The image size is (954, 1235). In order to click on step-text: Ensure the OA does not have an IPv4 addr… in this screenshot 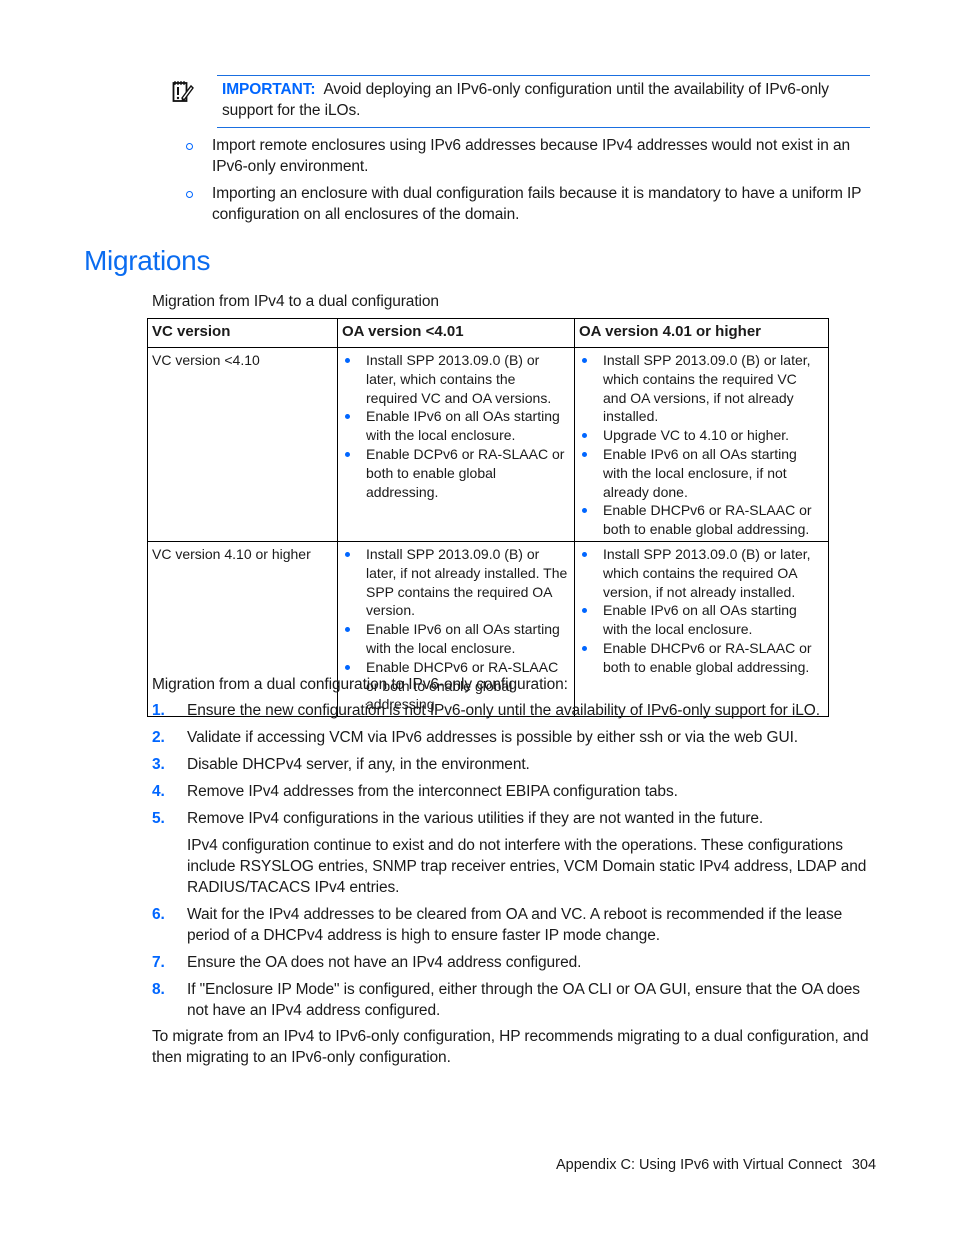, I will do `click(384, 962)`.